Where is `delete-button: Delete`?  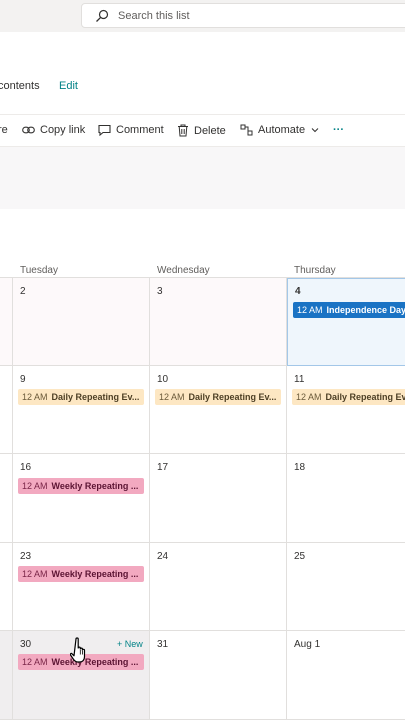 delete-button: Delete is located at coordinates (201, 130).